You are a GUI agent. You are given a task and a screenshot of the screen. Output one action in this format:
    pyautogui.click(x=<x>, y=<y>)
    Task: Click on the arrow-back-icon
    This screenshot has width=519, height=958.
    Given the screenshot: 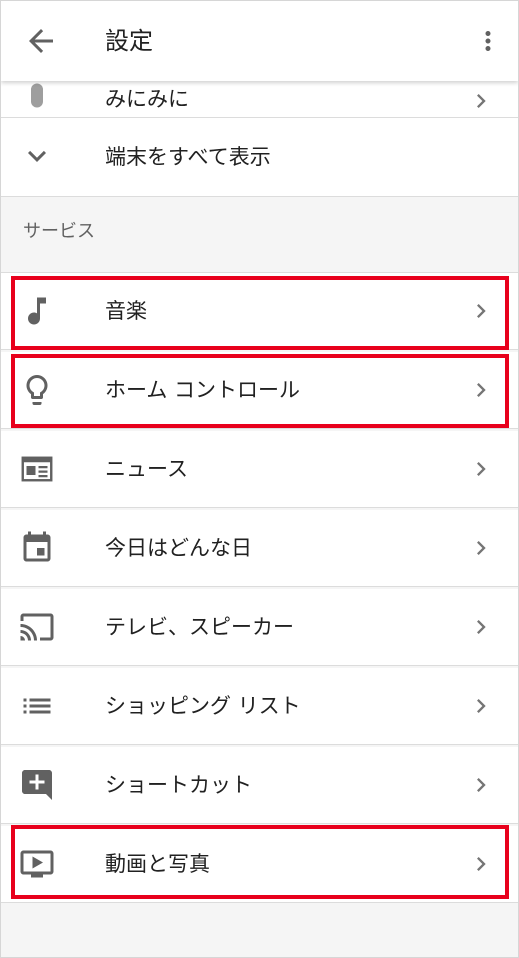 What is the action you would take?
    pyautogui.click(x=41, y=41)
    